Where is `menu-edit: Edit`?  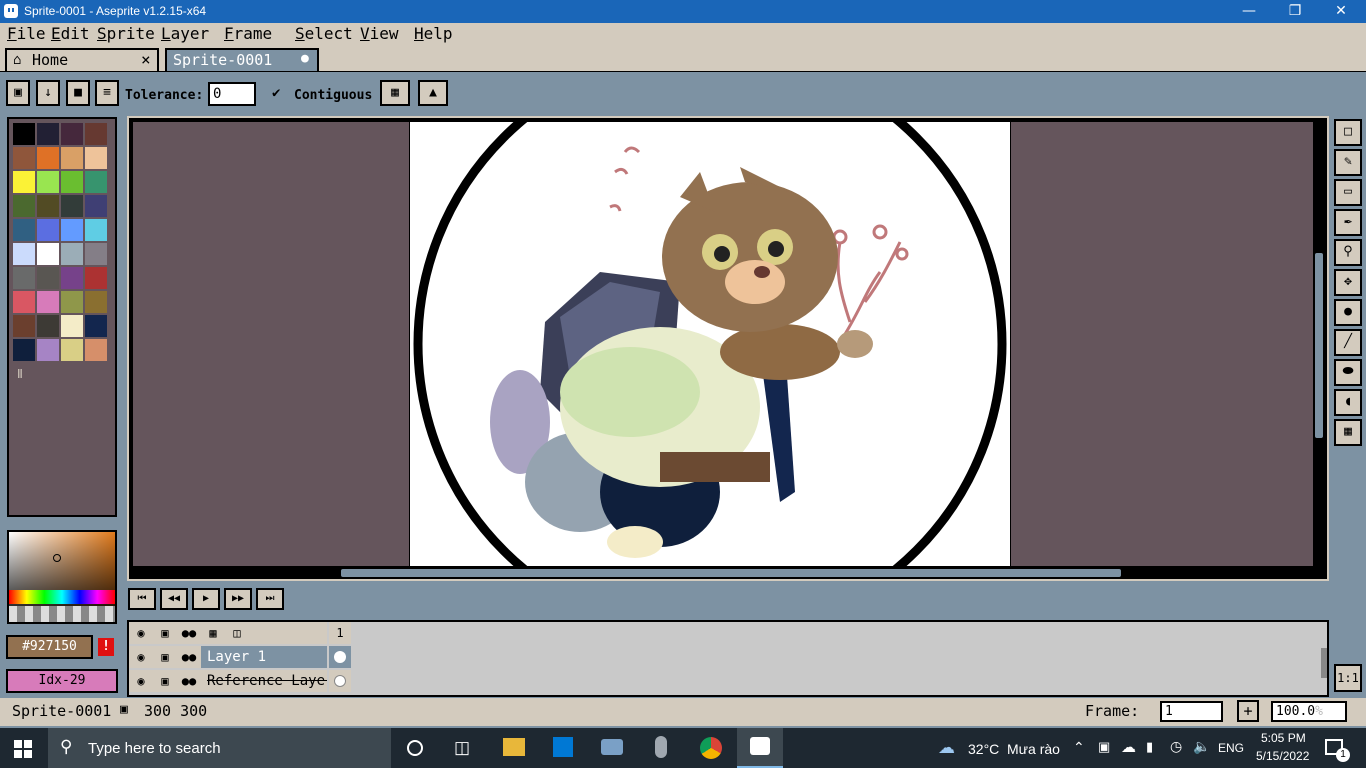
menu-edit: Edit is located at coordinates (70, 33).